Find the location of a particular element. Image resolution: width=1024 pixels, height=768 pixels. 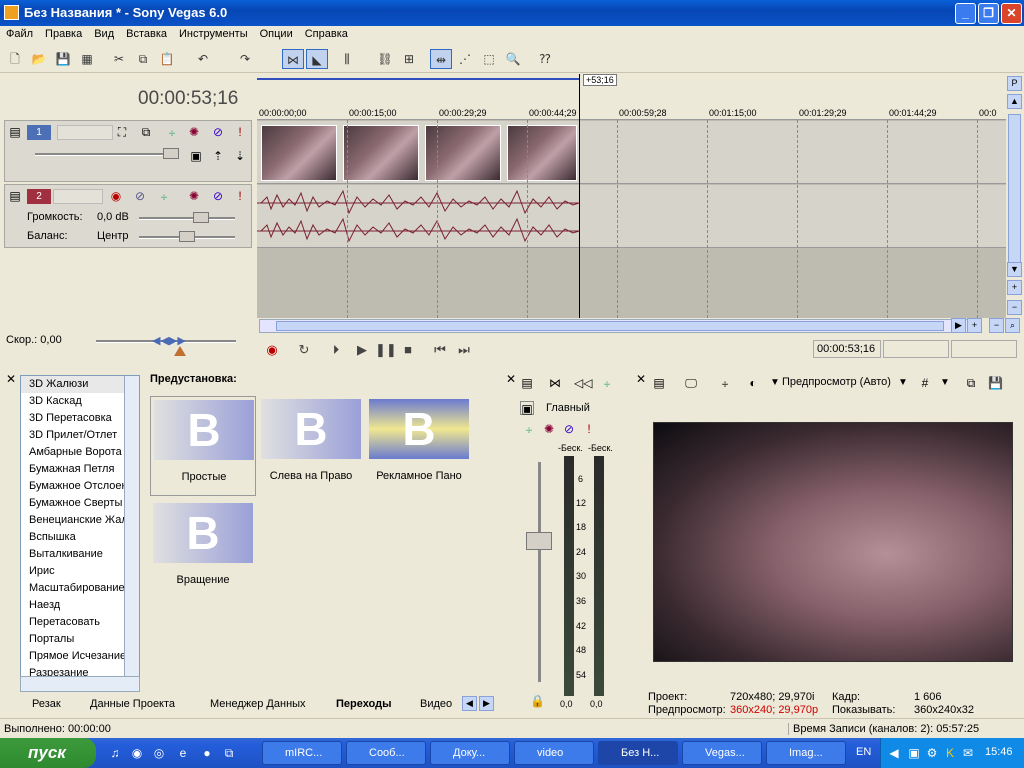

preset-thumb: B Рекламное Пано is located at coordinates (419, 446).